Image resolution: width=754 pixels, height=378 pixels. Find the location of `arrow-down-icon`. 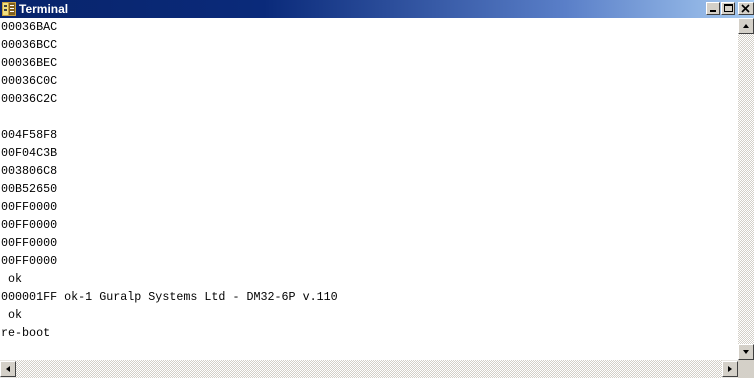

arrow-down-icon is located at coordinates (746, 352).